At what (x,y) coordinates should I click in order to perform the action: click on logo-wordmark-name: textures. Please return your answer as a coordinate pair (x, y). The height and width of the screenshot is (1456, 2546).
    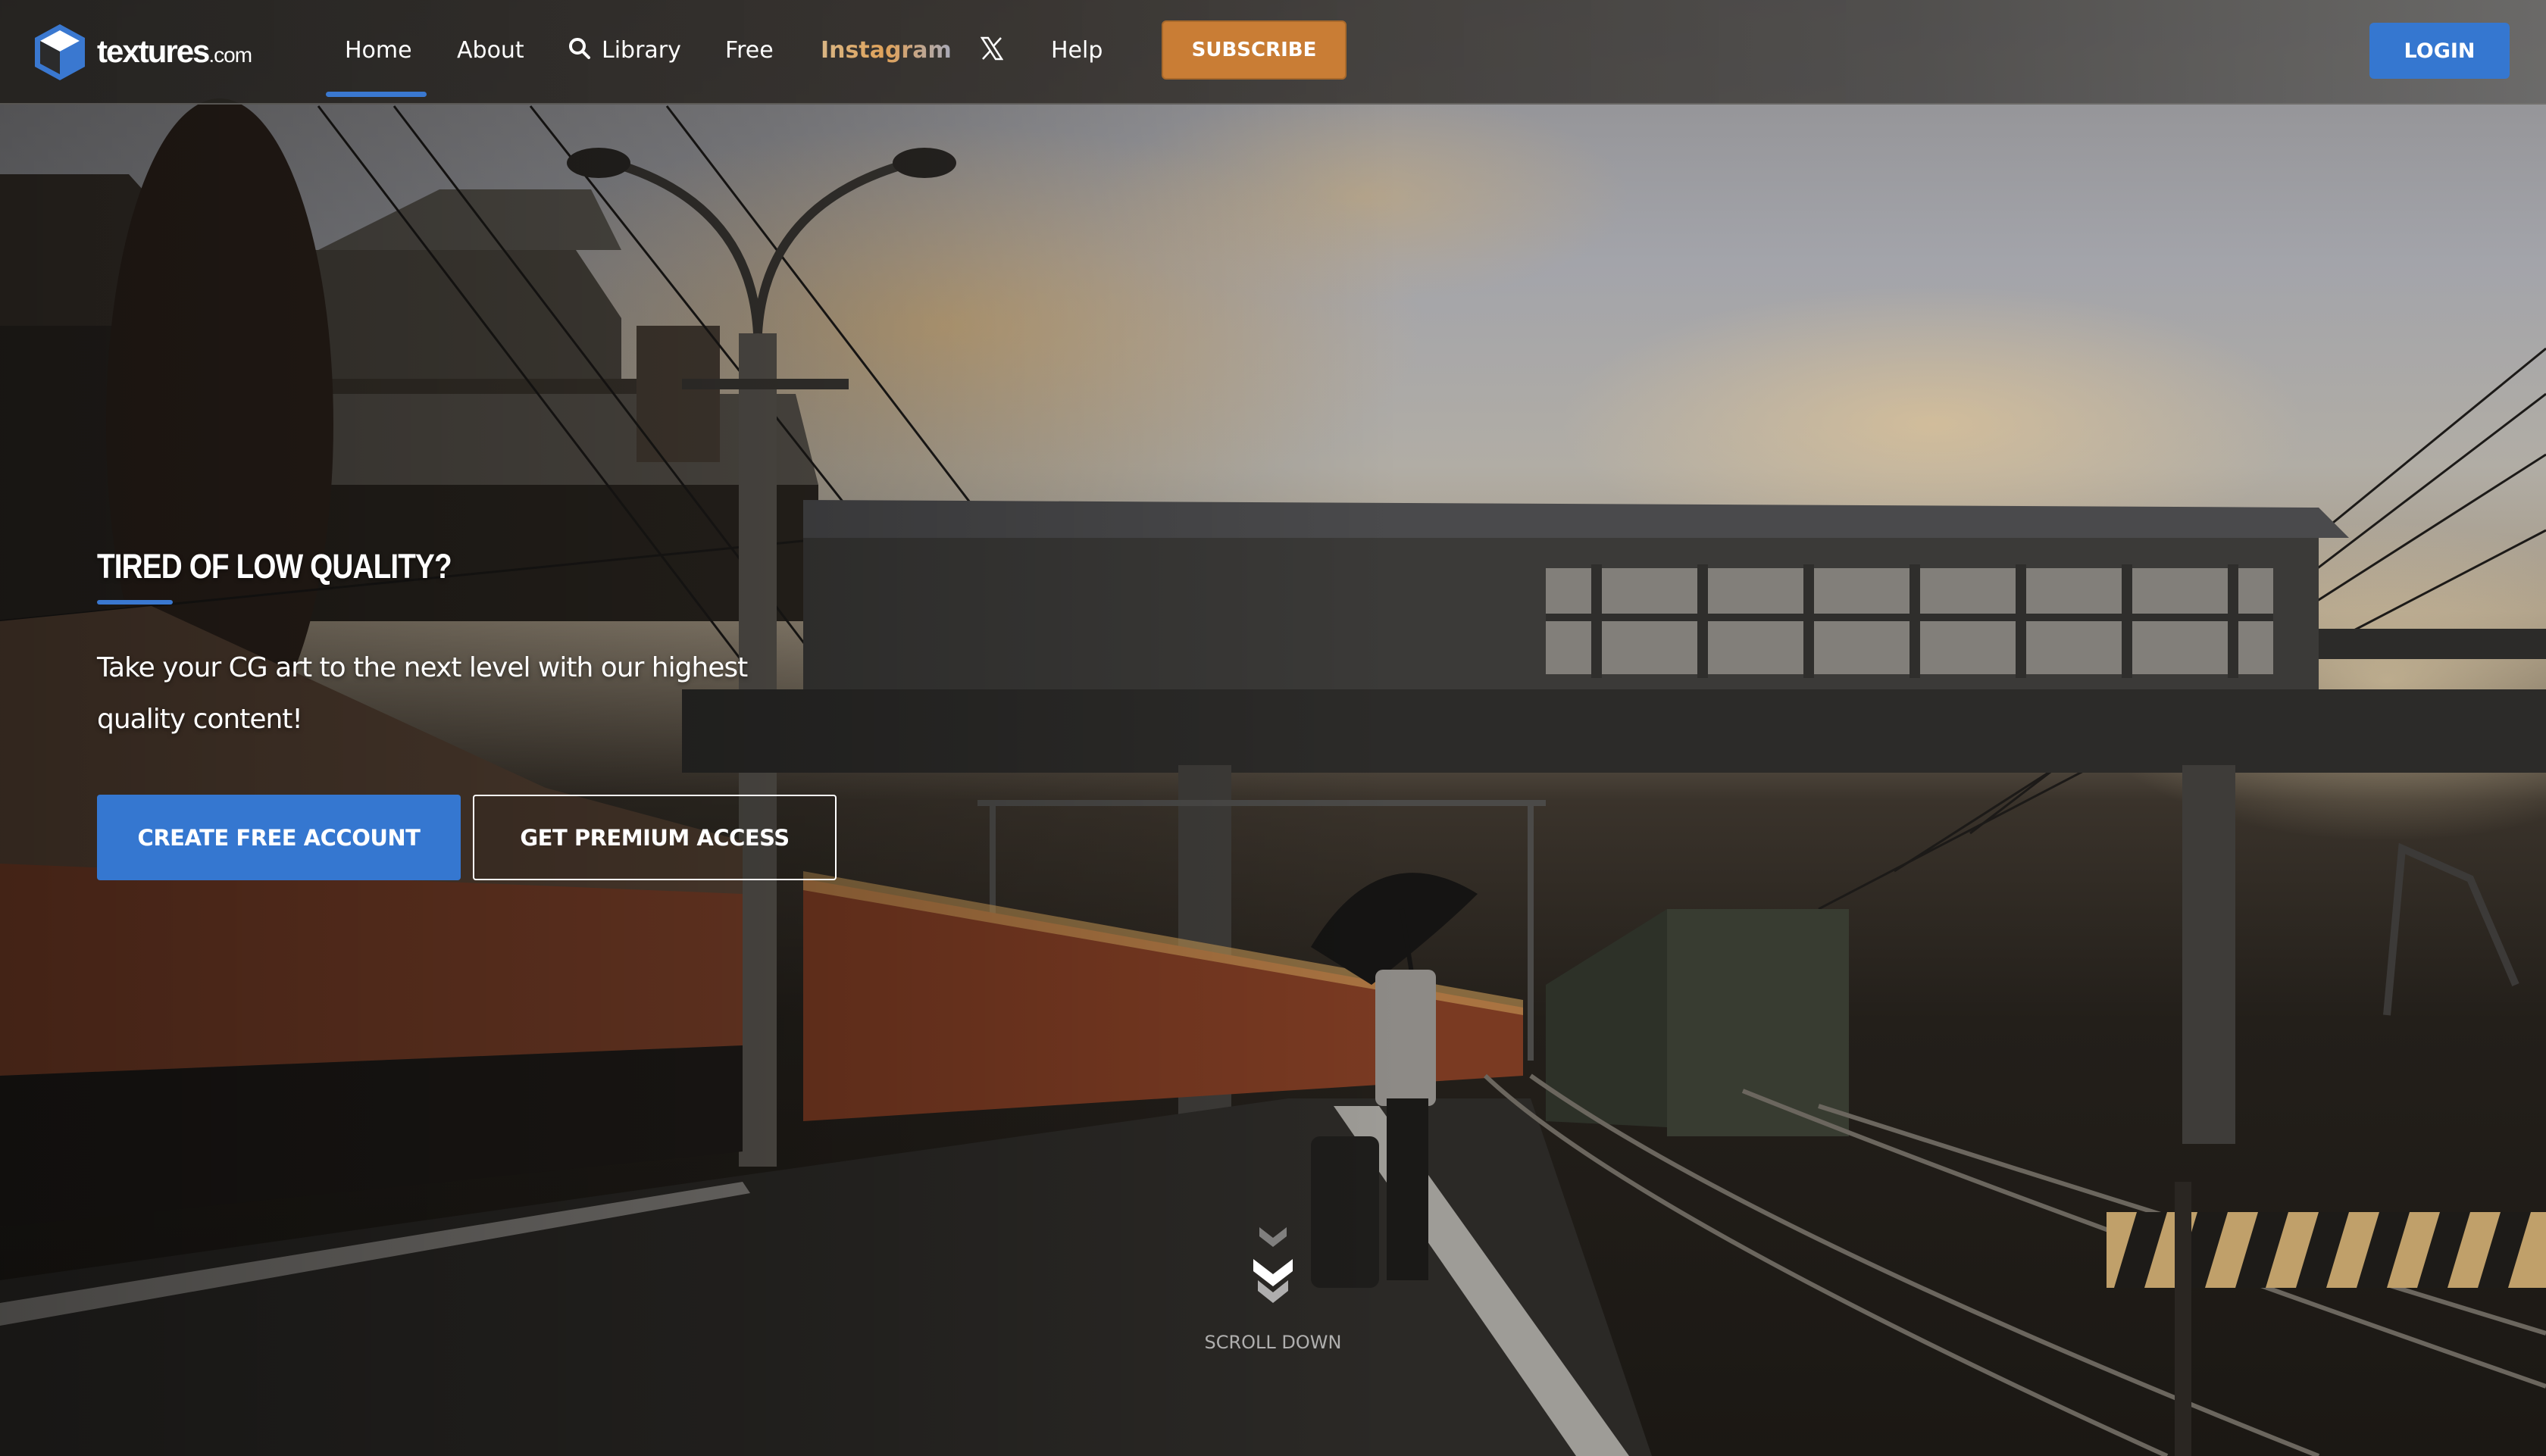
    Looking at the image, I should click on (153, 51).